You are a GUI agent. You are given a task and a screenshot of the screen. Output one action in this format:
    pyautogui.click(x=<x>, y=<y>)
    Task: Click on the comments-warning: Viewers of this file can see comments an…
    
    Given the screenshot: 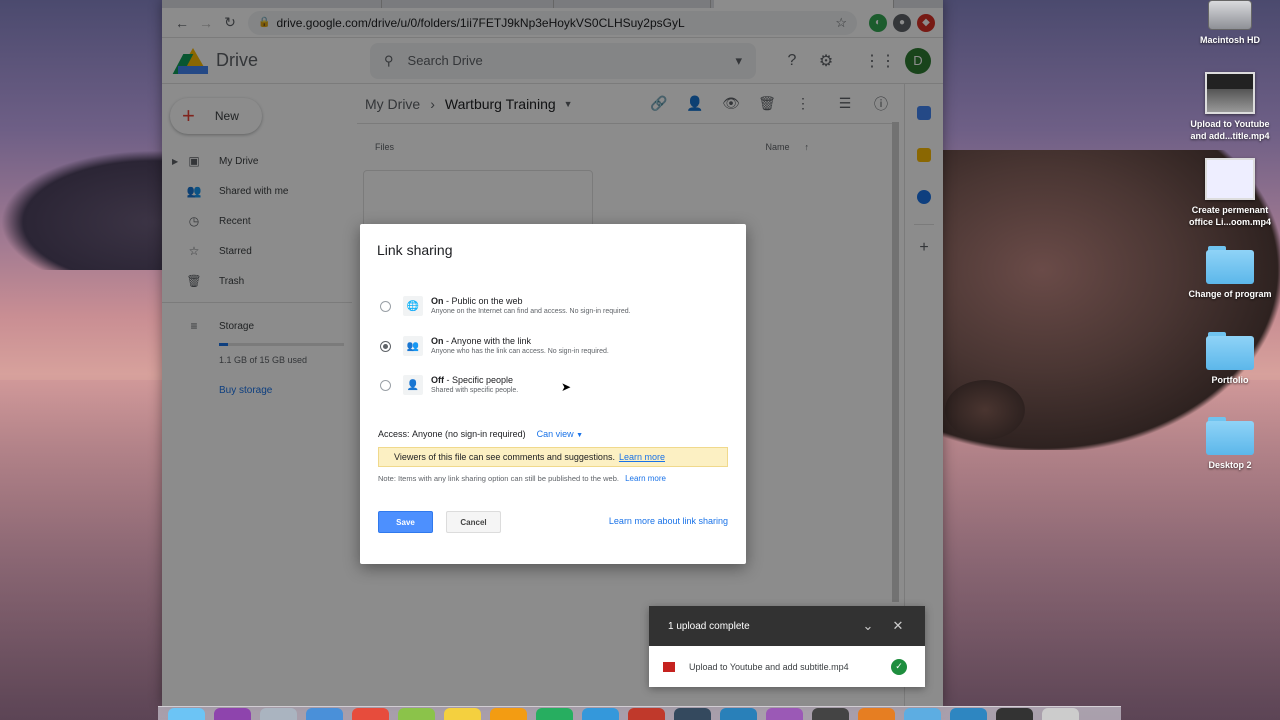 What is the action you would take?
    pyautogui.click(x=553, y=457)
    